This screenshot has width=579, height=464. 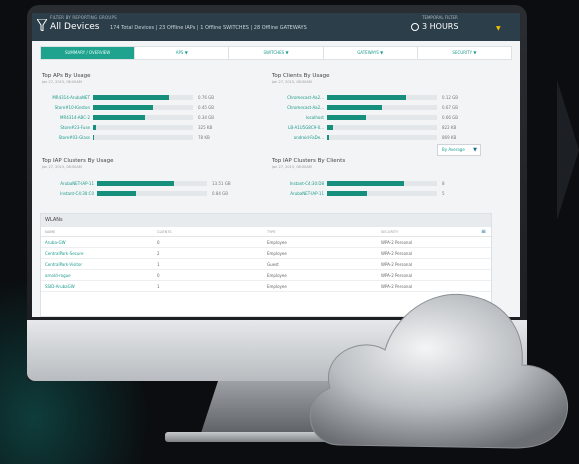 I want to click on table-row: Aruba-GW 0 Employee WPA-2 Personal, so click(x=266, y=242).